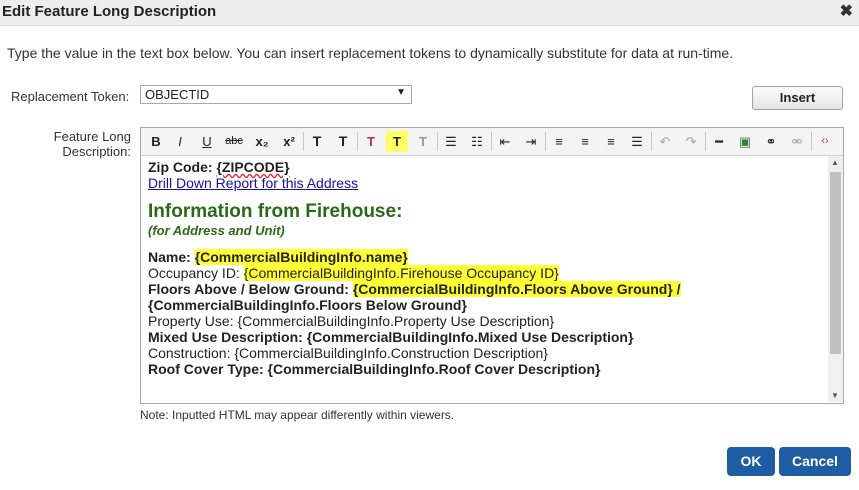 The height and width of the screenshot is (490, 859). Describe the element at coordinates (835, 162) in the screenshot. I see `scroll-up-icon: ▲` at that location.